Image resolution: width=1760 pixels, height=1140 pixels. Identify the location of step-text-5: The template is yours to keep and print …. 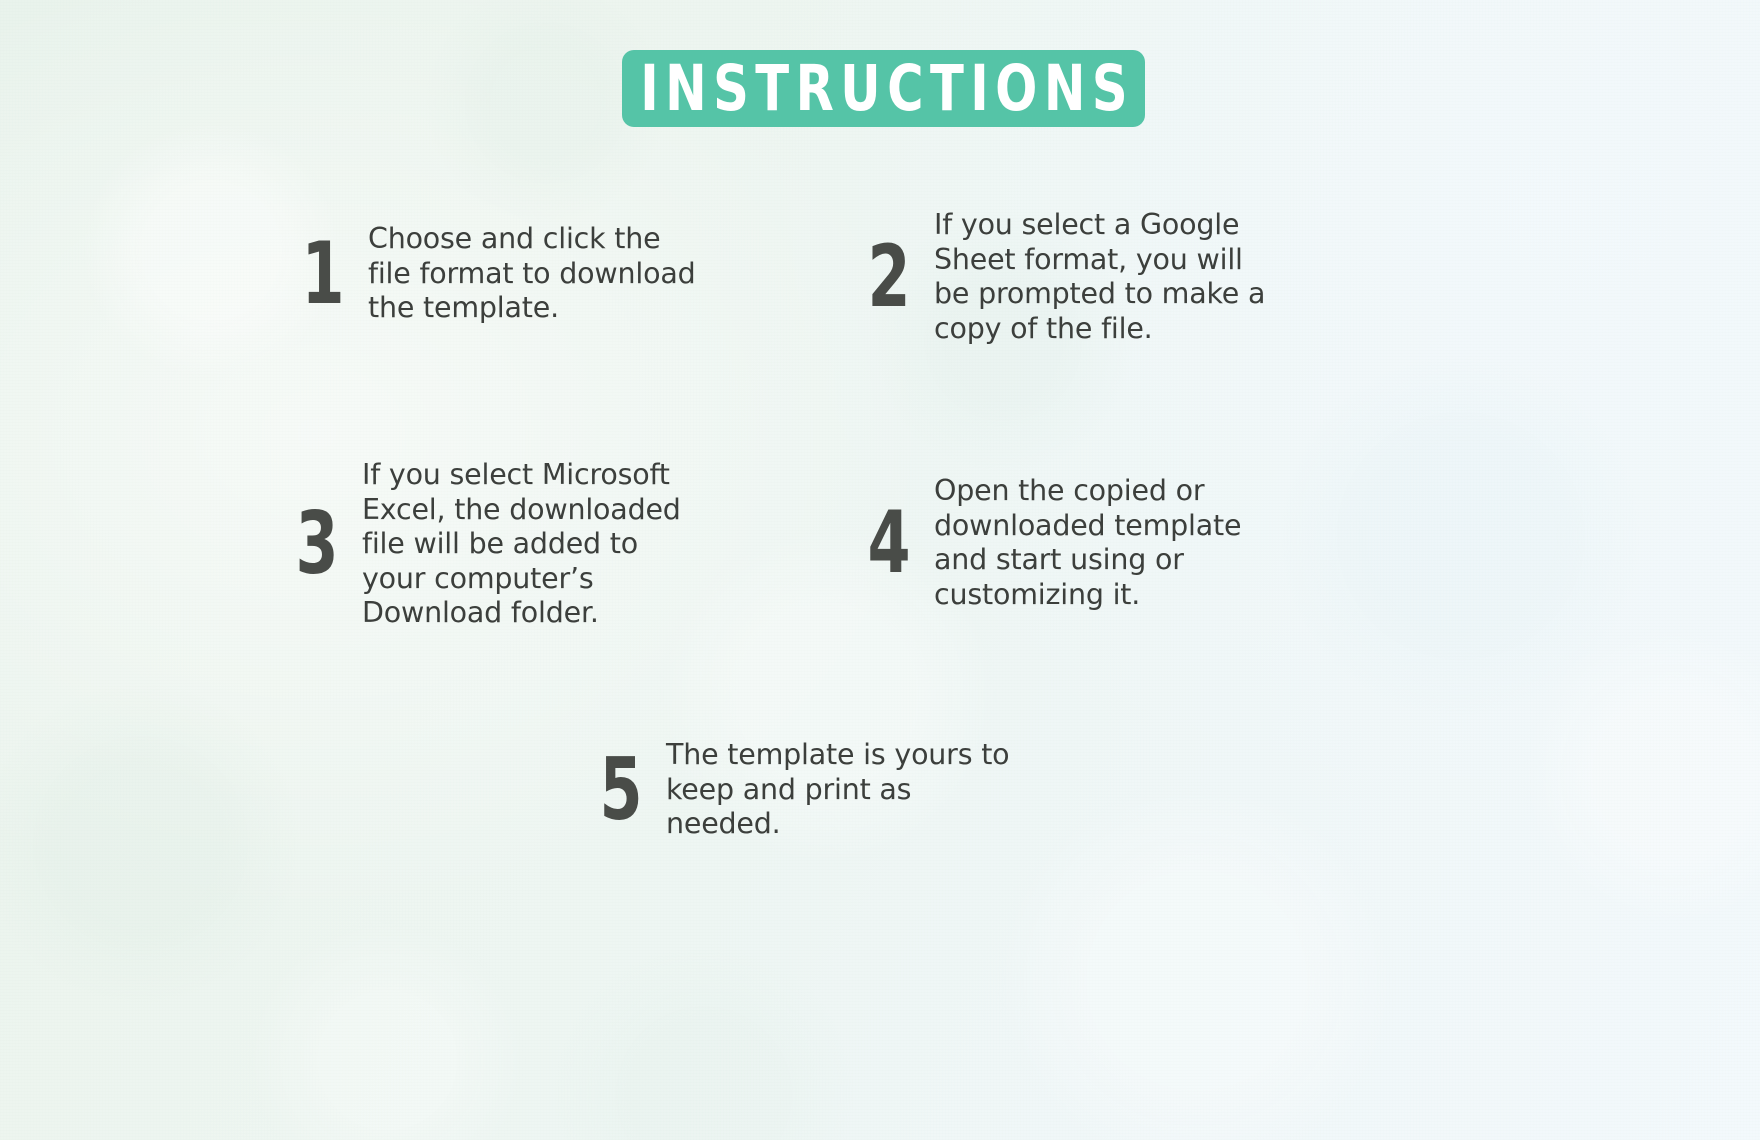
(838, 789).